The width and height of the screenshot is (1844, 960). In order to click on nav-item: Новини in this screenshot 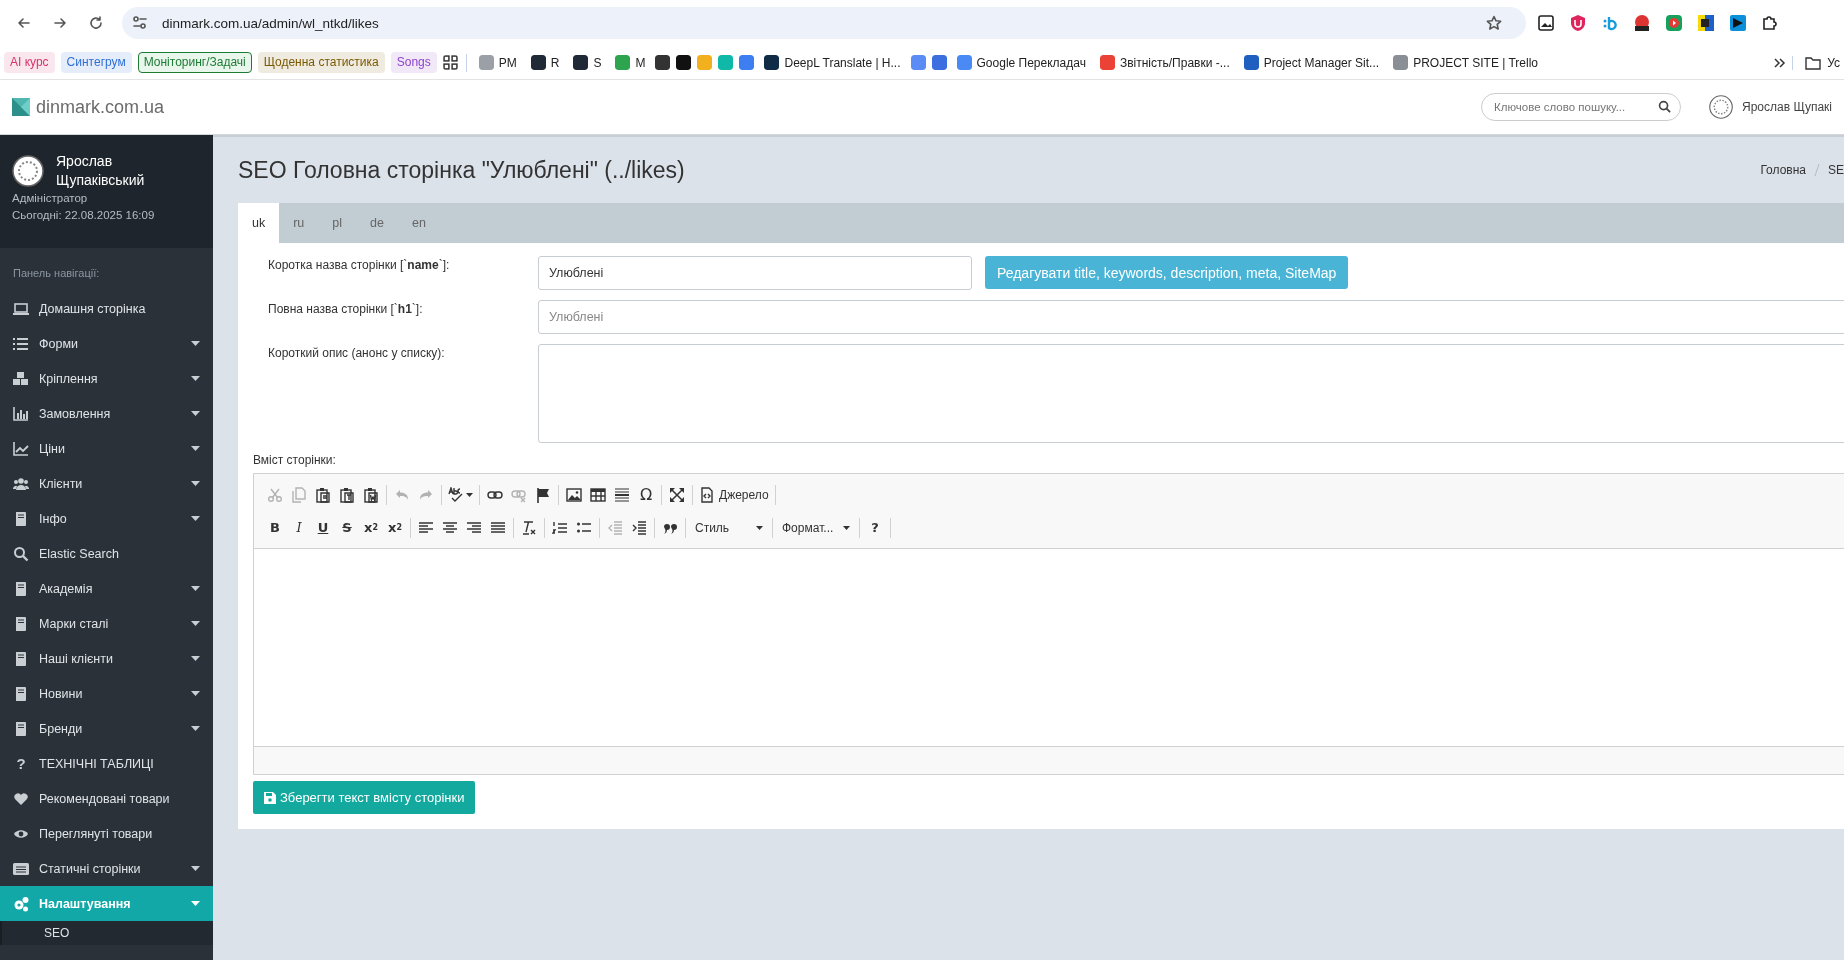, I will do `click(106, 693)`.